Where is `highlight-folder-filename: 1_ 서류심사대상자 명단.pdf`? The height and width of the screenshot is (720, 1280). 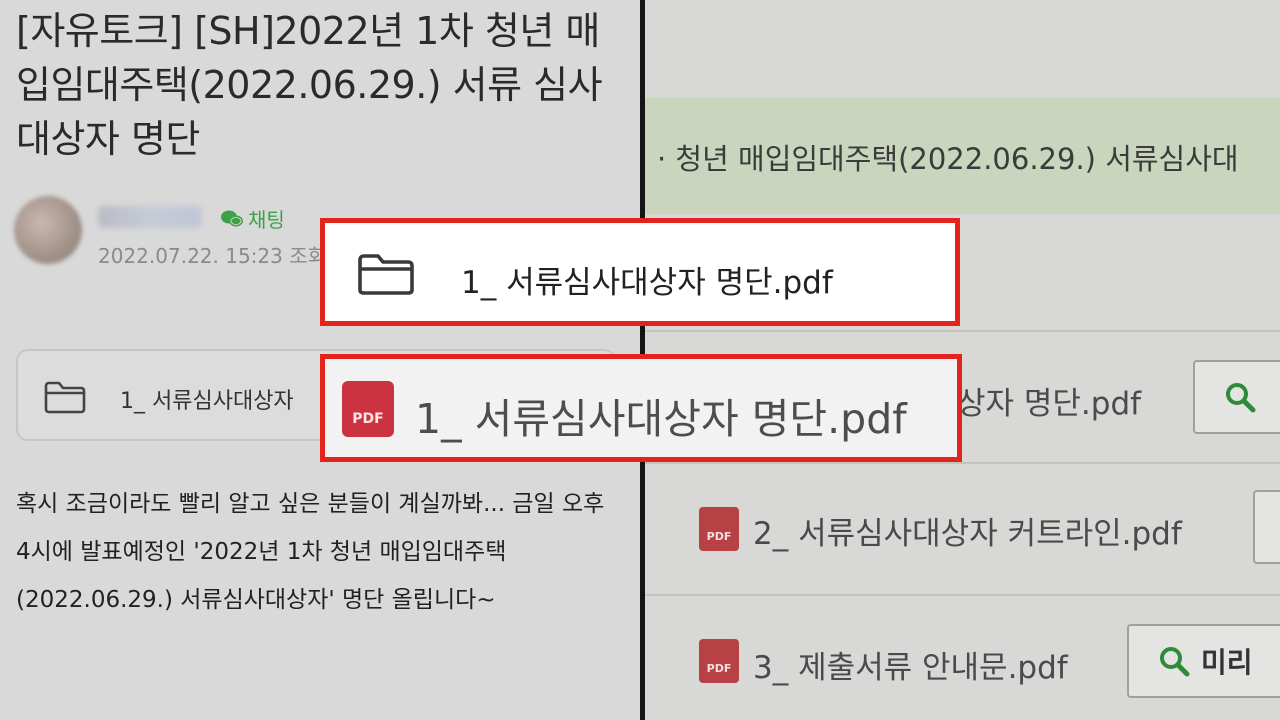 highlight-folder-filename: 1_ 서류심사대상자 명단.pdf is located at coordinates (647, 283).